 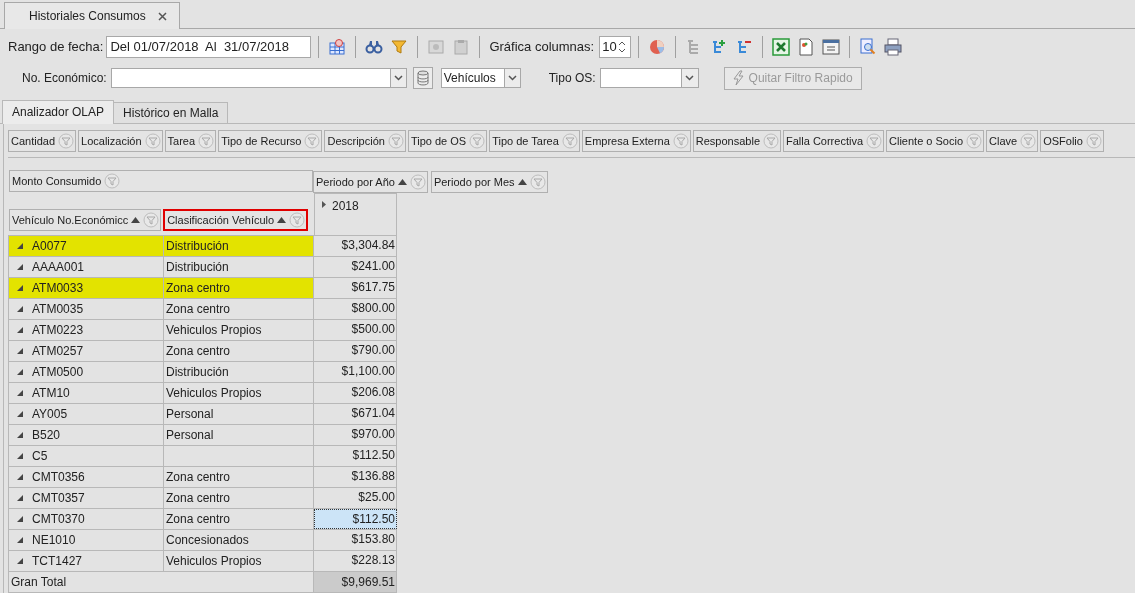 What do you see at coordinates (324, 204) in the screenshot?
I see `expand-icon` at bounding box center [324, 204].